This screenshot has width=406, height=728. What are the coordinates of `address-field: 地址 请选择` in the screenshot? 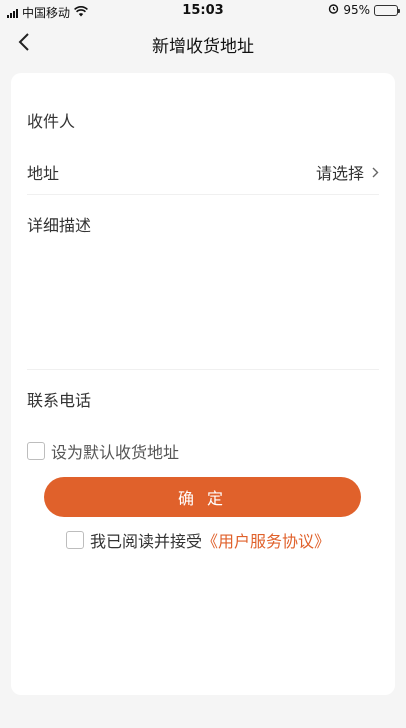 It's located at (203, 172).